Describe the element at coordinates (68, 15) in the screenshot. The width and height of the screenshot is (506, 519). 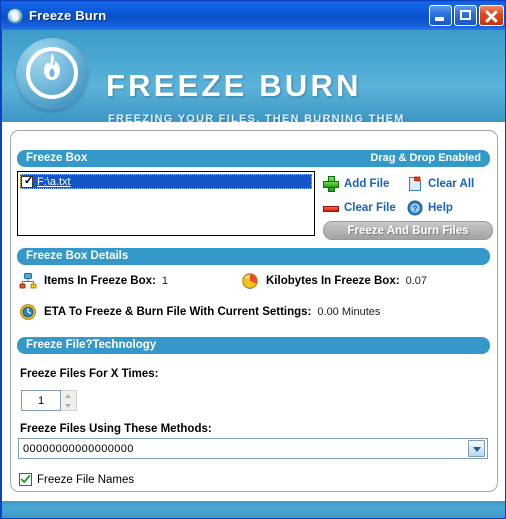
I see `window-title: Freeze Burn` at that location.